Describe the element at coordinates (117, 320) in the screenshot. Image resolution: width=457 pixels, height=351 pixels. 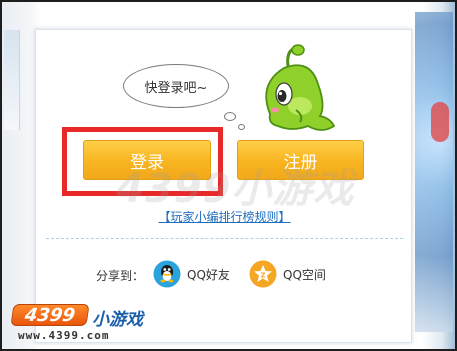
I see `brand-logo-title: 小游戏` at that location.